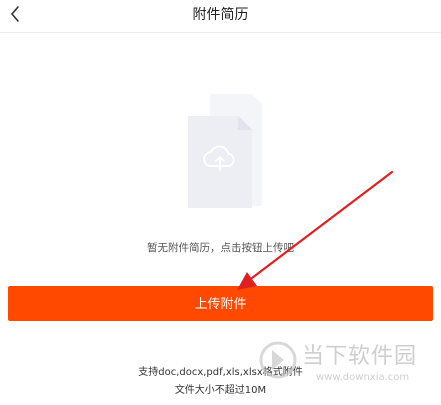  Describe the element at coordinates (220, 390) in the screenshot. I see `file-size-hint: 文件大小不超过10M` at that location.